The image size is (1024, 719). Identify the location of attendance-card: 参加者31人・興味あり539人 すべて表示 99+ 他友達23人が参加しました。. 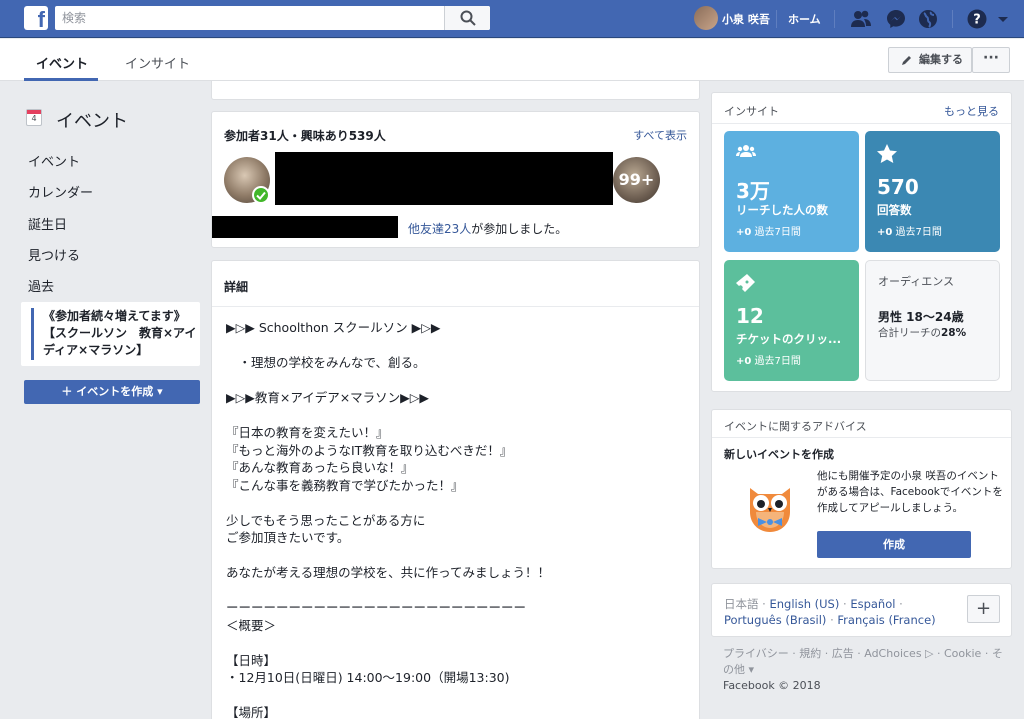
(455, 179).